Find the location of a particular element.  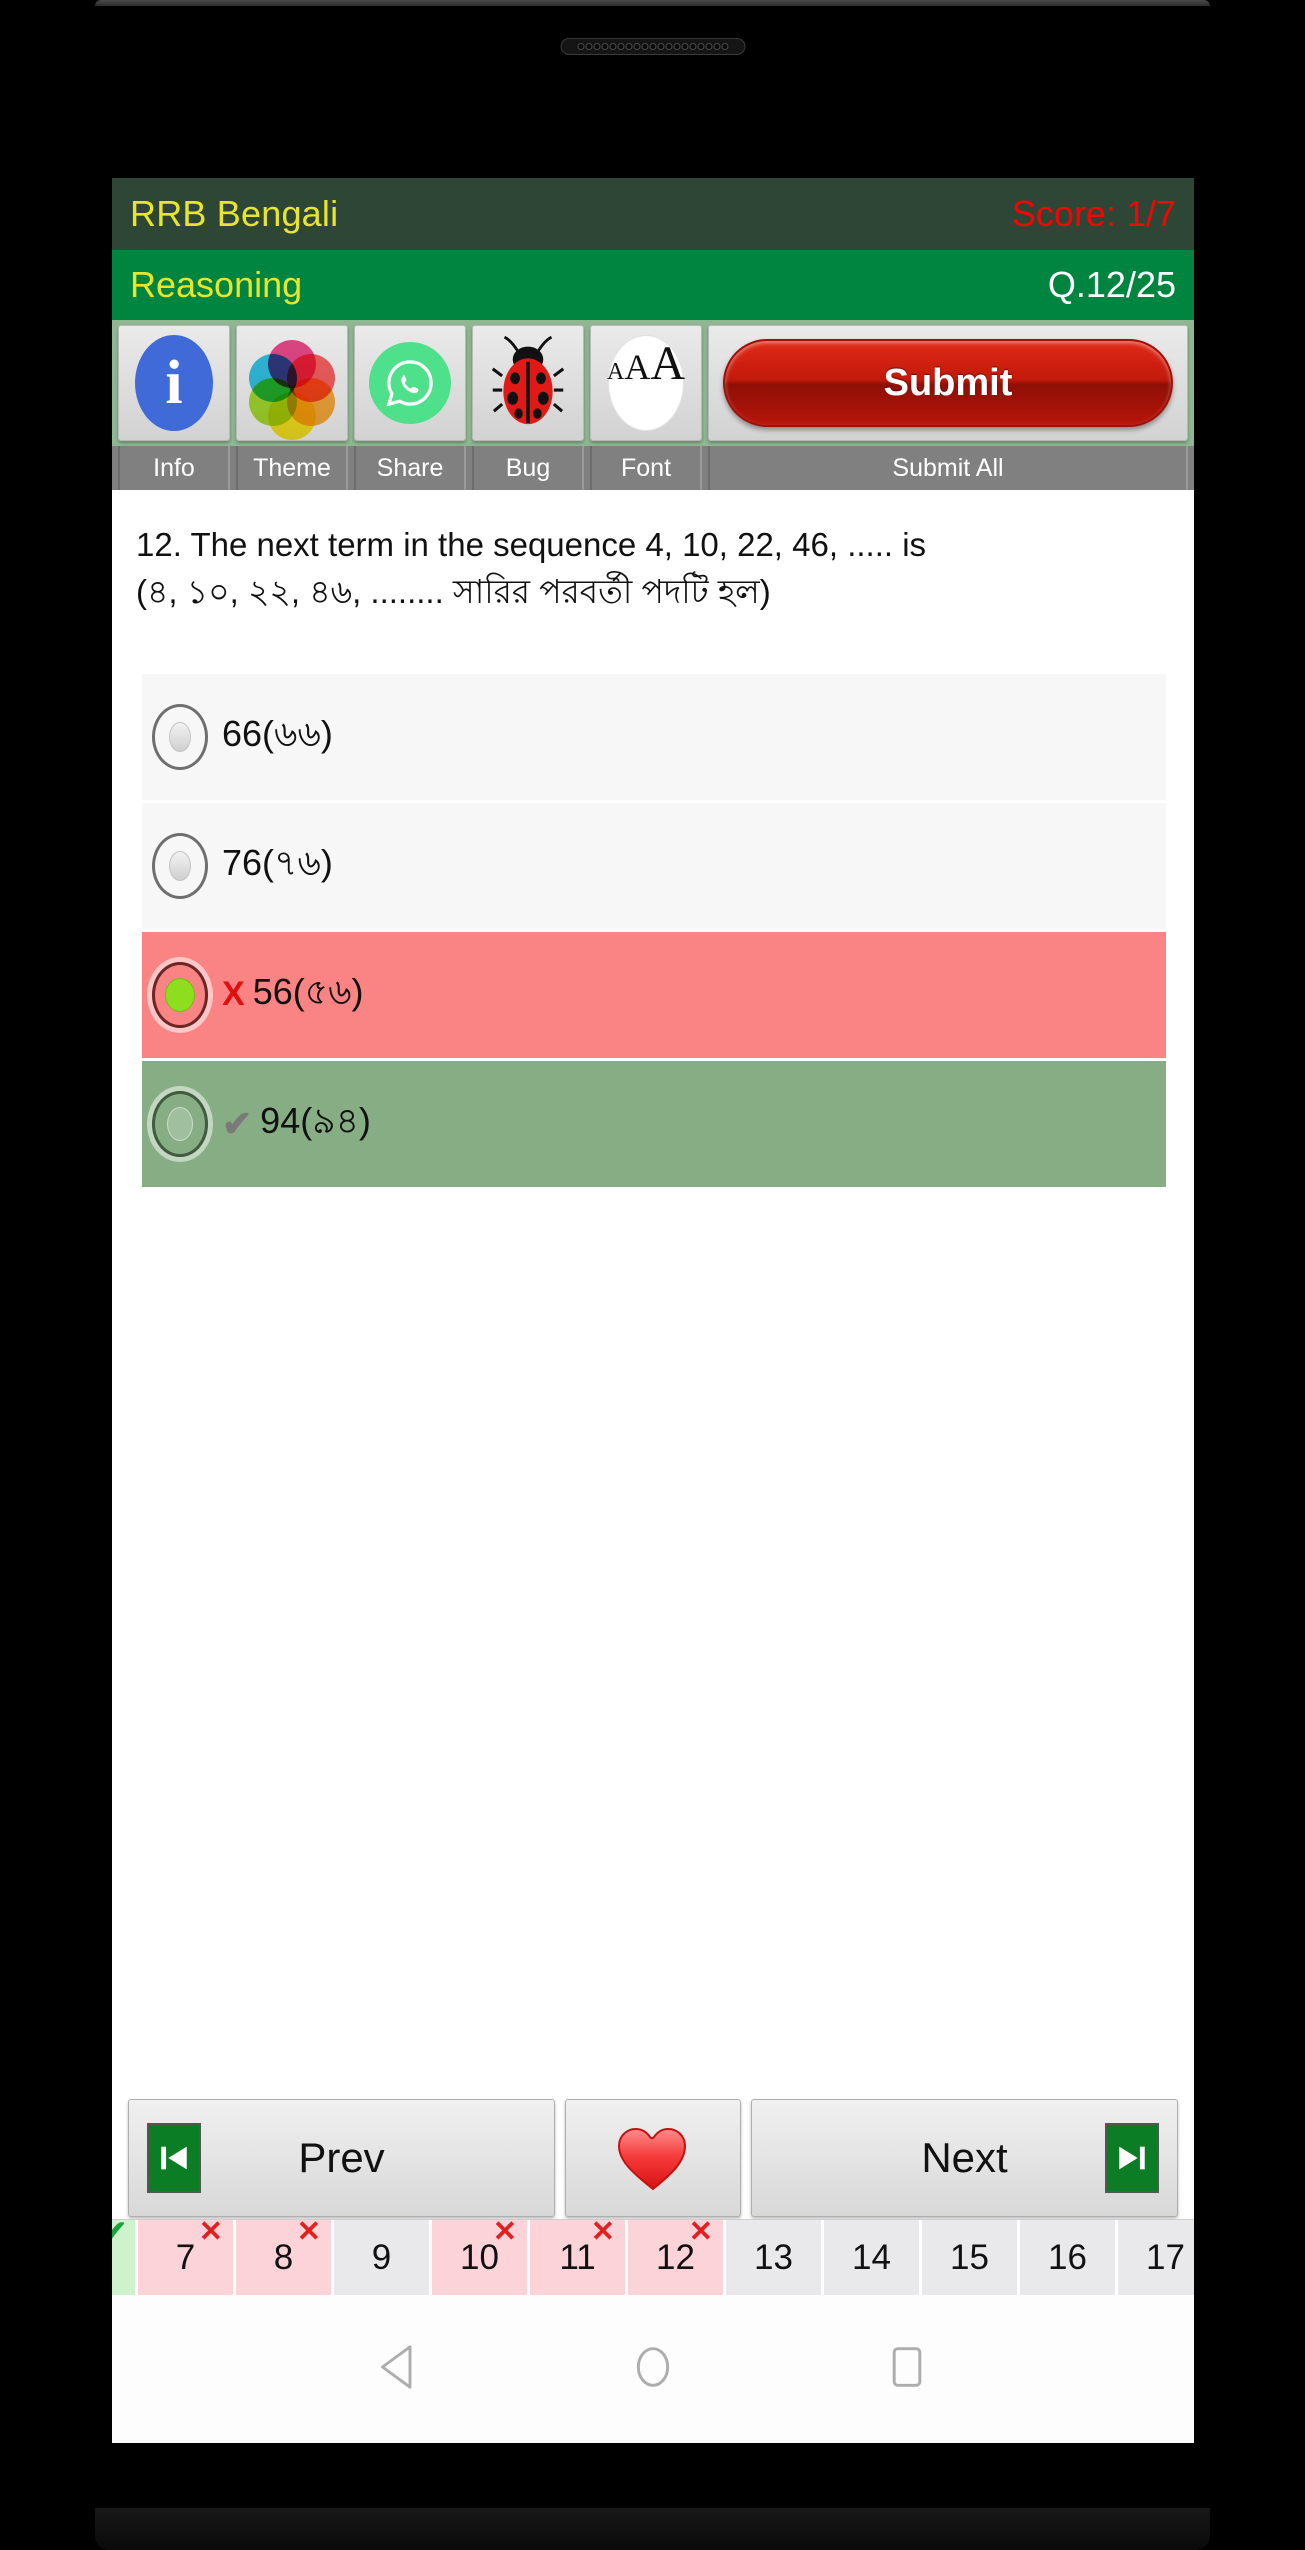

option-label: 56(৫৬) is located at coordinates (308, 991).